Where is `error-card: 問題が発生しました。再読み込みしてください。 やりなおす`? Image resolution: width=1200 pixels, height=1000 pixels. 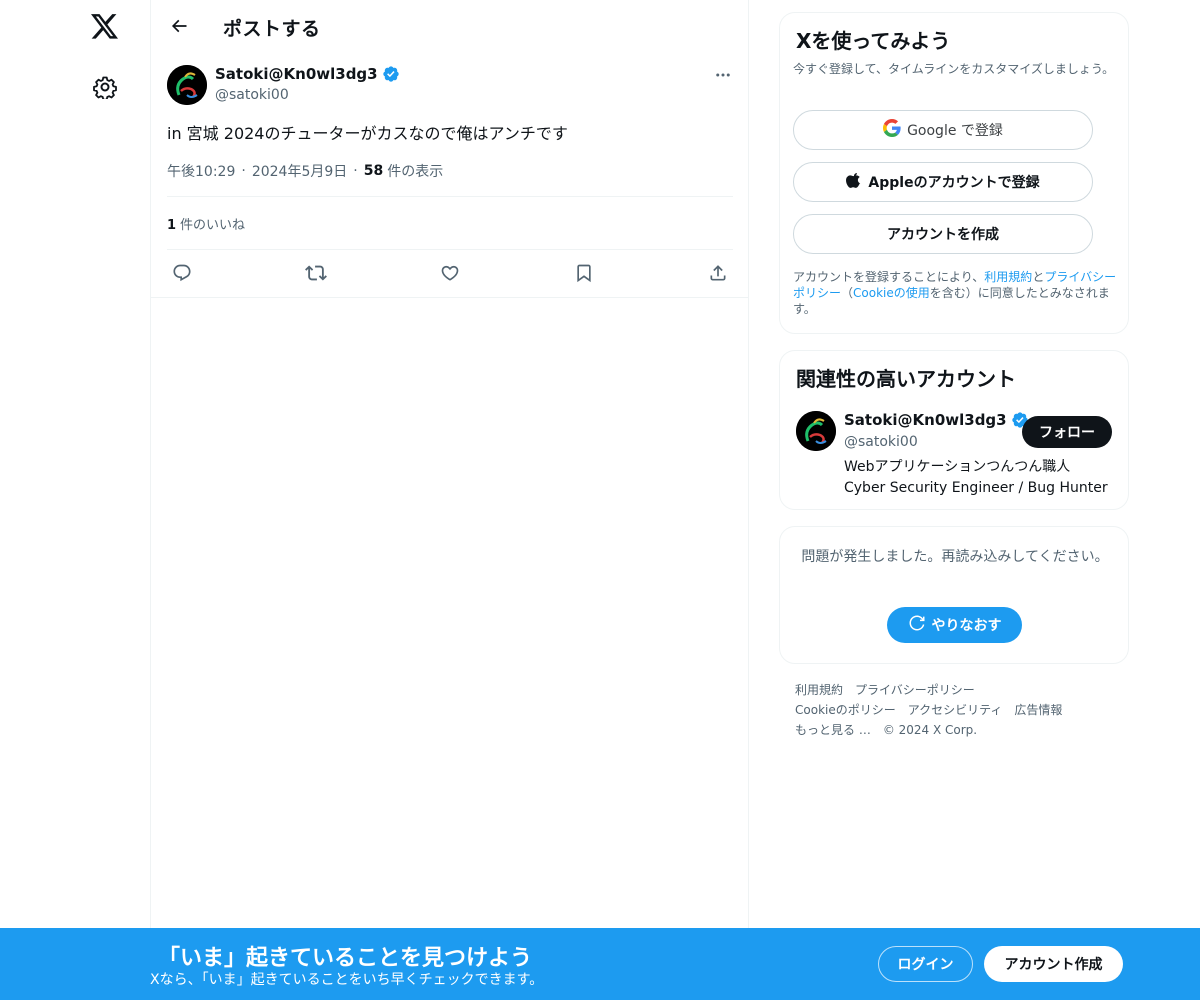
error-card: 問題が発生しました。再読み込みしてください。 やりなおす is located at coordinates (954, 595).